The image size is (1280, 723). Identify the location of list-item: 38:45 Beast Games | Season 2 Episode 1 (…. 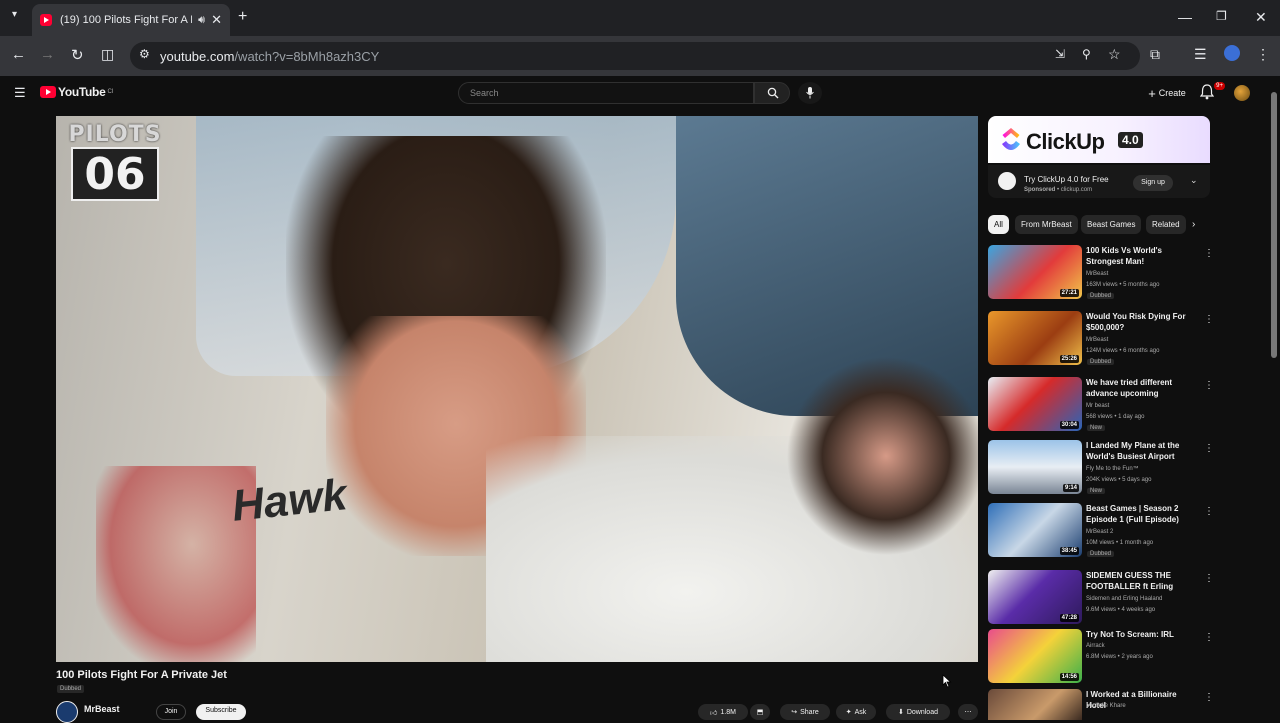
(1104, 533).